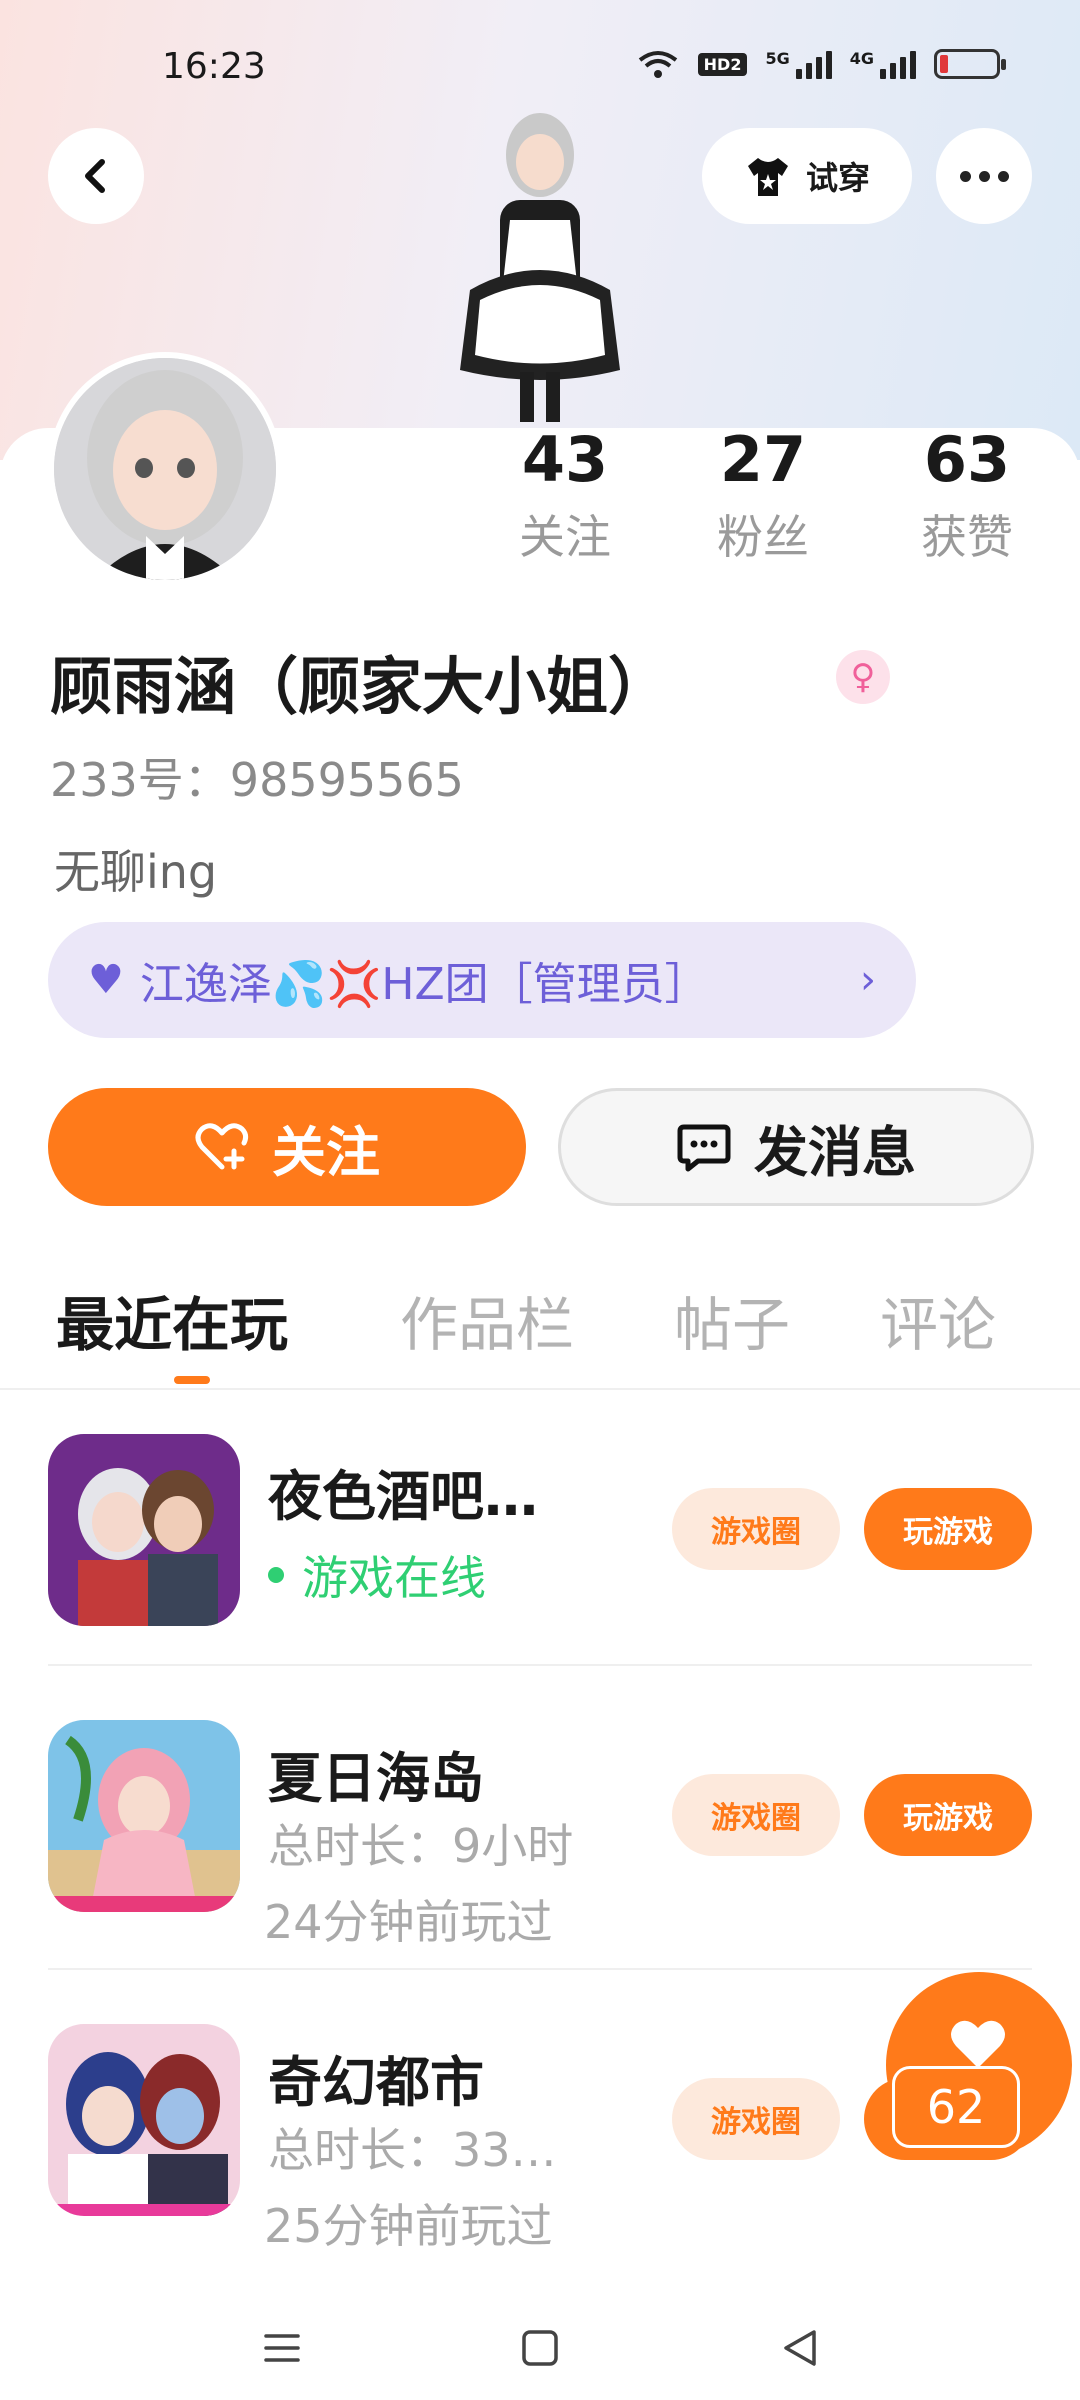 This screenshot has height=2400, width=1080. What do you see at coordinates (565, 537) in the screenshot?
I see `stat-label: 关注` at bounding box center [565, 537].